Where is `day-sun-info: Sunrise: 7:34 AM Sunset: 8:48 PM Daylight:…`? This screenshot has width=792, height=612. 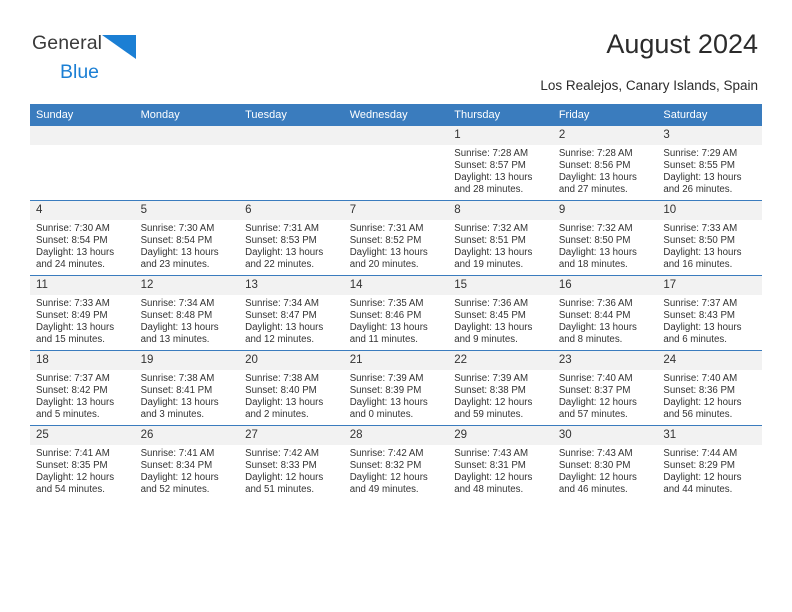
day-sun-info: Sunrise: 7:34 AM Sunset: 8:48 PM Daylight:… is located at coordinates (187, 320).